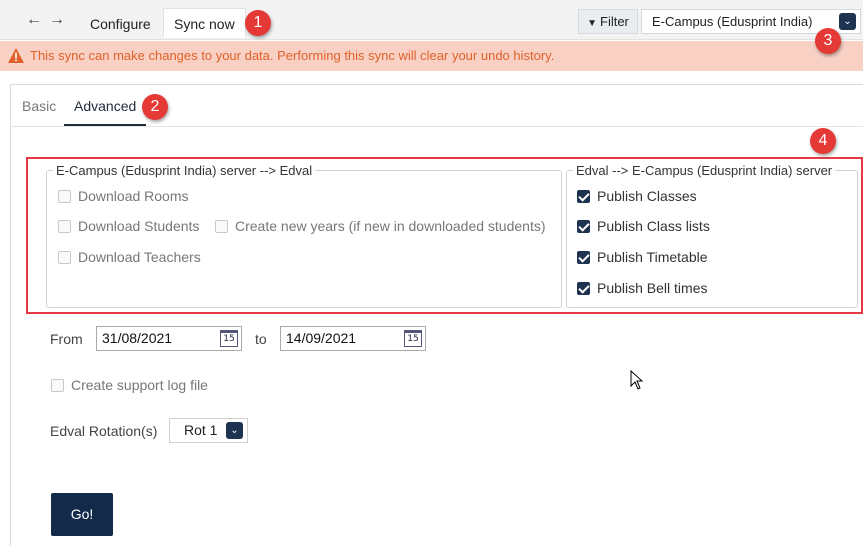 The width and height of the screenshot is (863, 546). I want to click on rotation-select: Rot 1 ⌄, so click(208, 430).